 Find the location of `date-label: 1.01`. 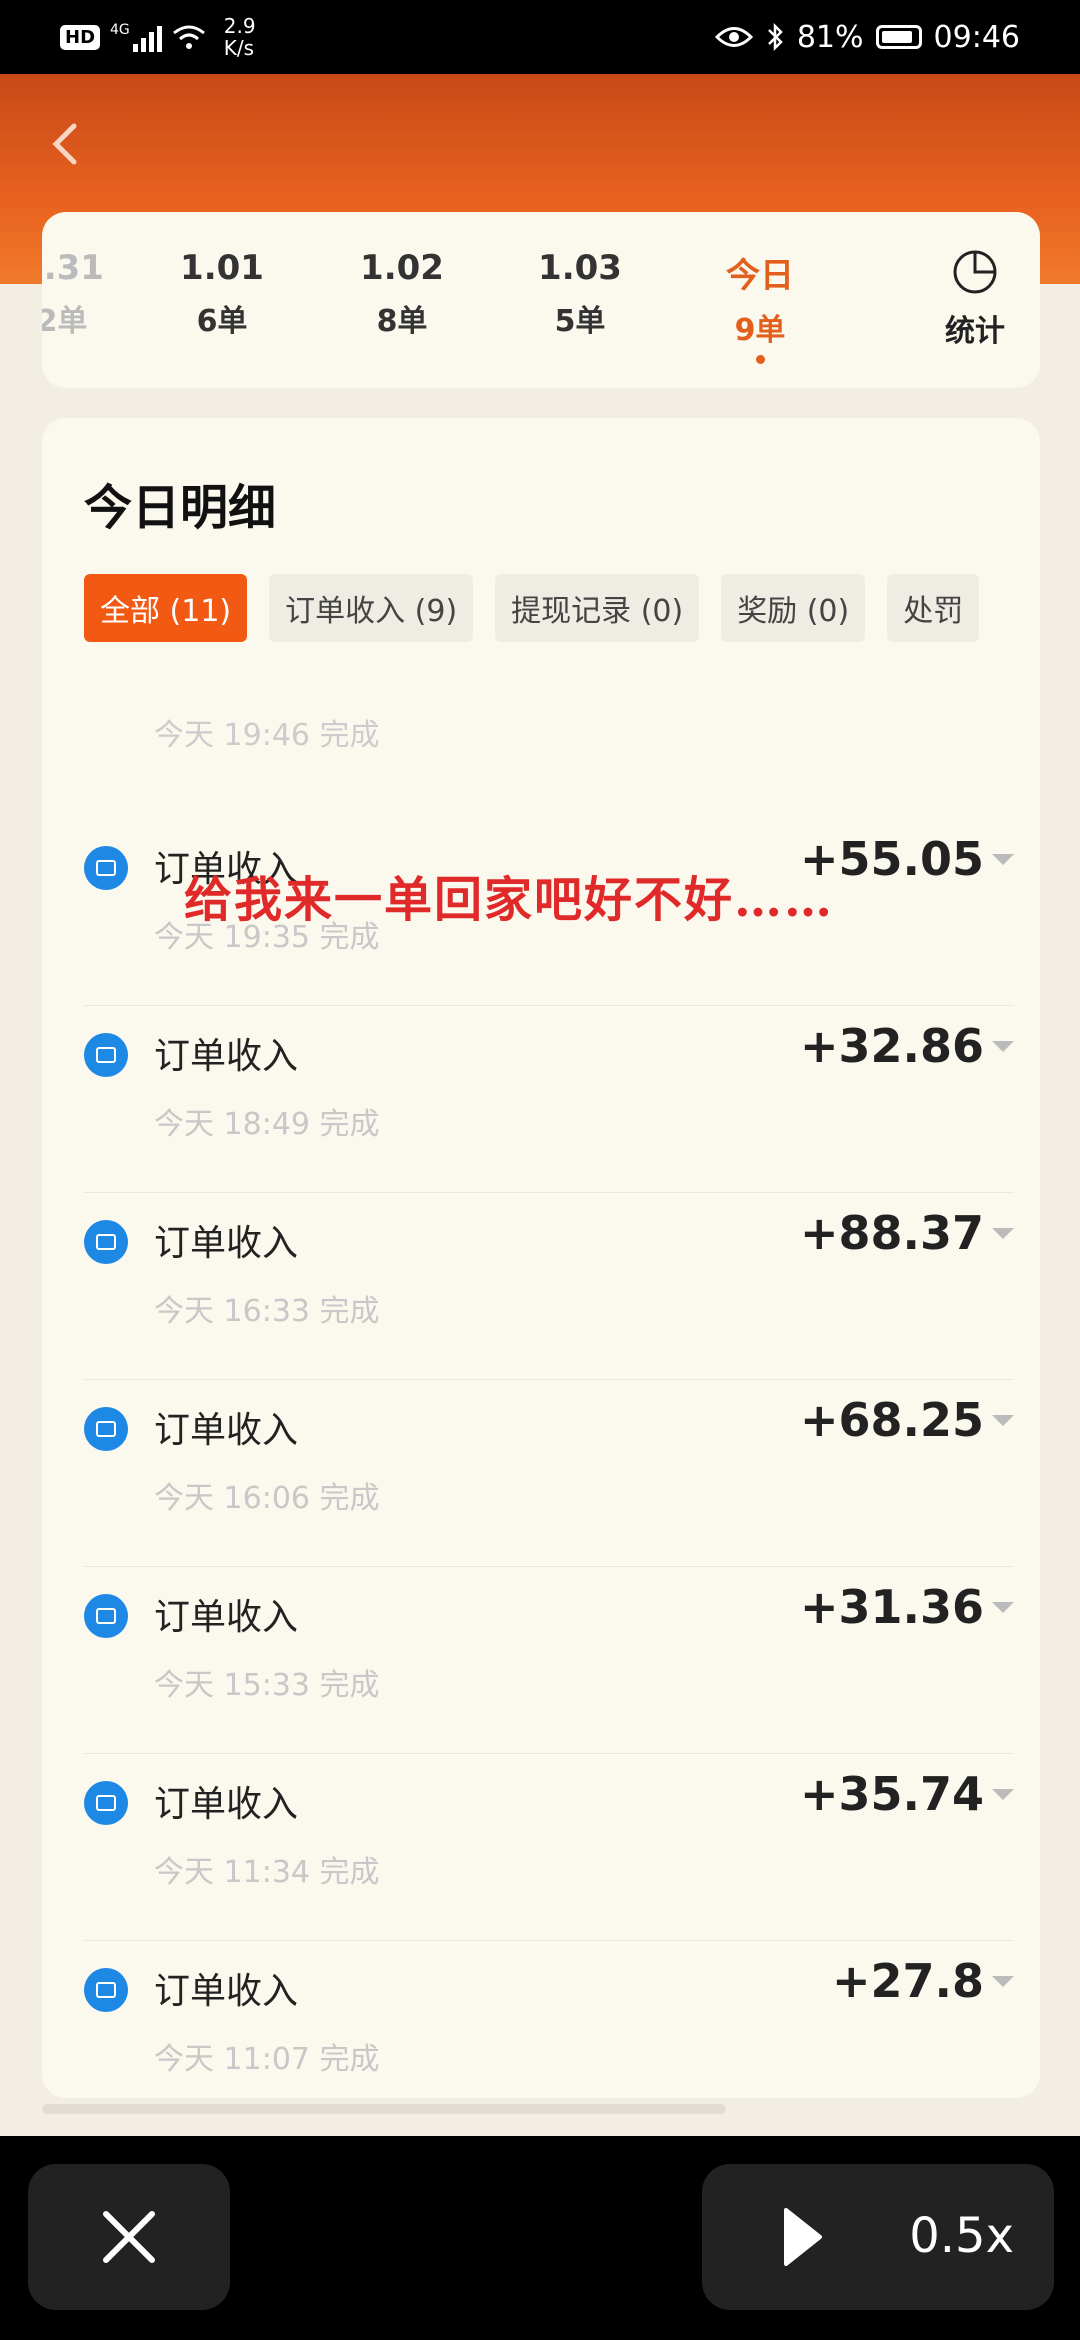

date-label: 1.01 is located at coordinates (222, 268).